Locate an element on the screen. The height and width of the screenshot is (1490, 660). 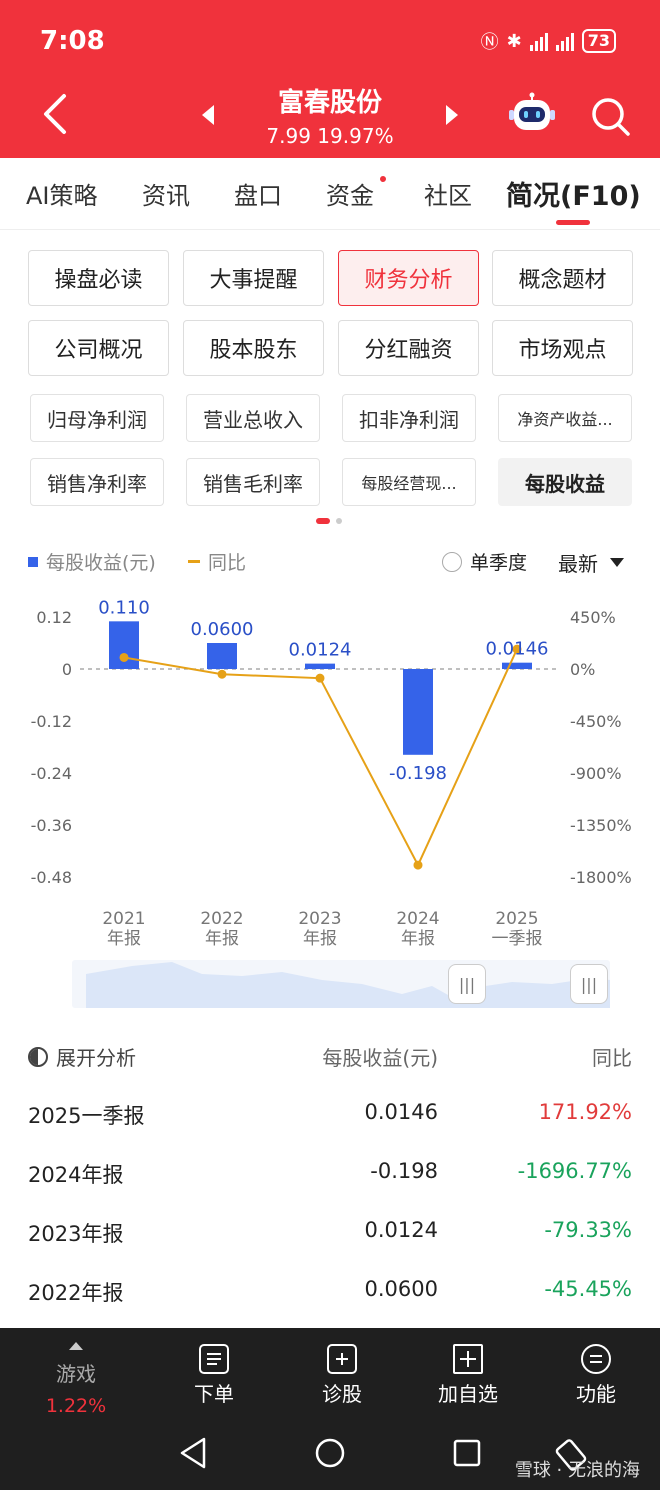
row-period: 2025一季报 is located at coordinates (86, 1116).